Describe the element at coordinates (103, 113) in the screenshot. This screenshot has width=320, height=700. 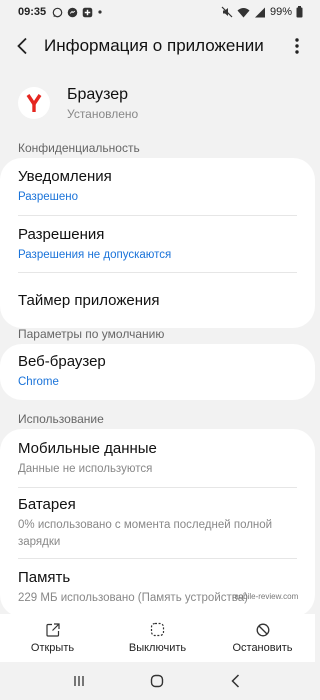
I see `app-install-status: Установлено` at that location.